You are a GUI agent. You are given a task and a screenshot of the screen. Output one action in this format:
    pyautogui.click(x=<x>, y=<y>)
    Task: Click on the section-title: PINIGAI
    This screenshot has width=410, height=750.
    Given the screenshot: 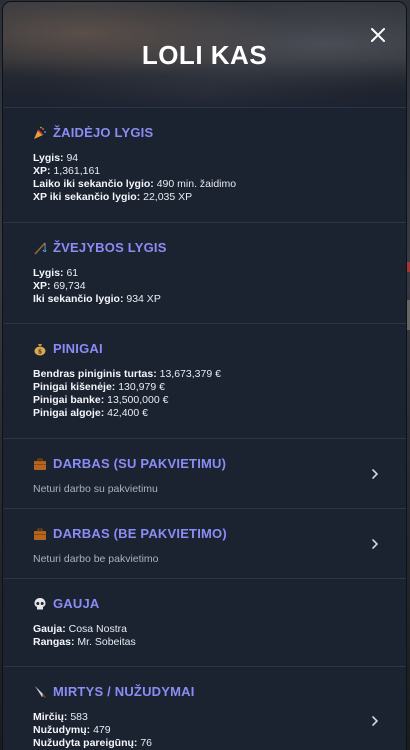 What is the action you would take?
    pyautogui.click(x=78, y=348)
    